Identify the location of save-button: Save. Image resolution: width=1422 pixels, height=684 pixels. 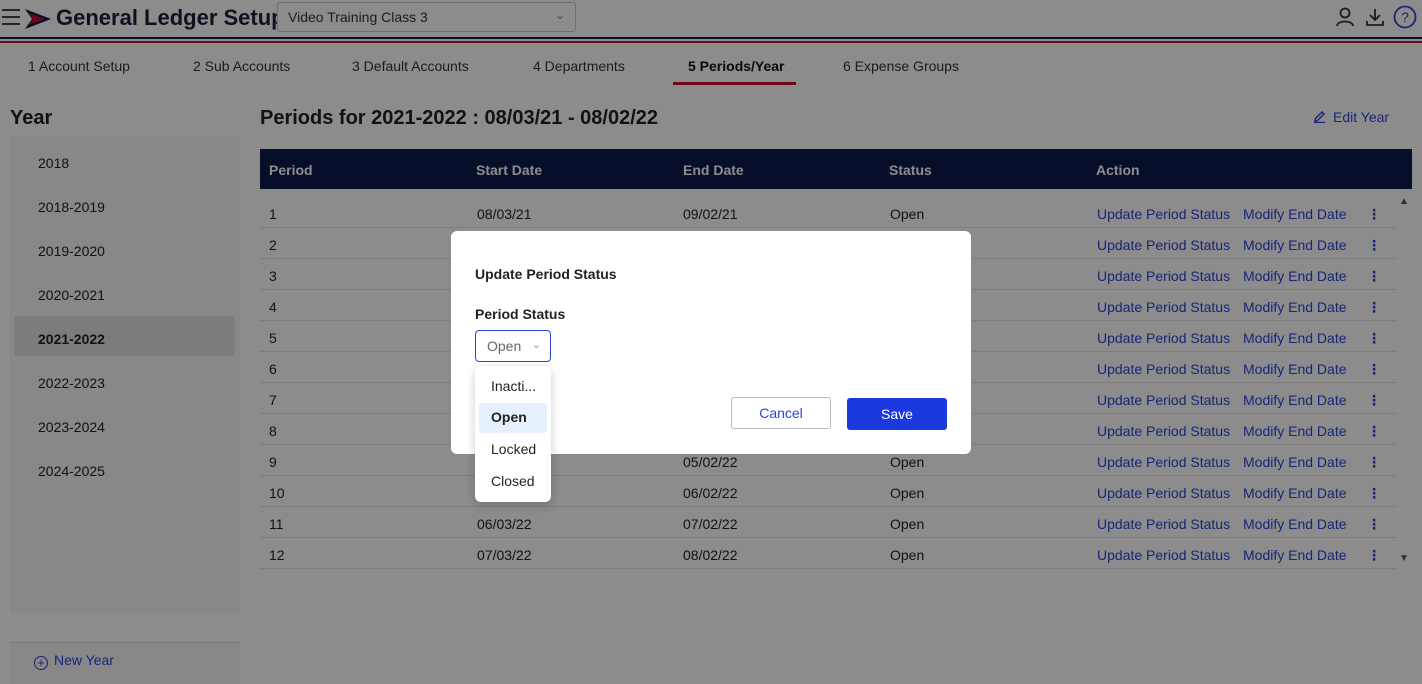
(897, 414).